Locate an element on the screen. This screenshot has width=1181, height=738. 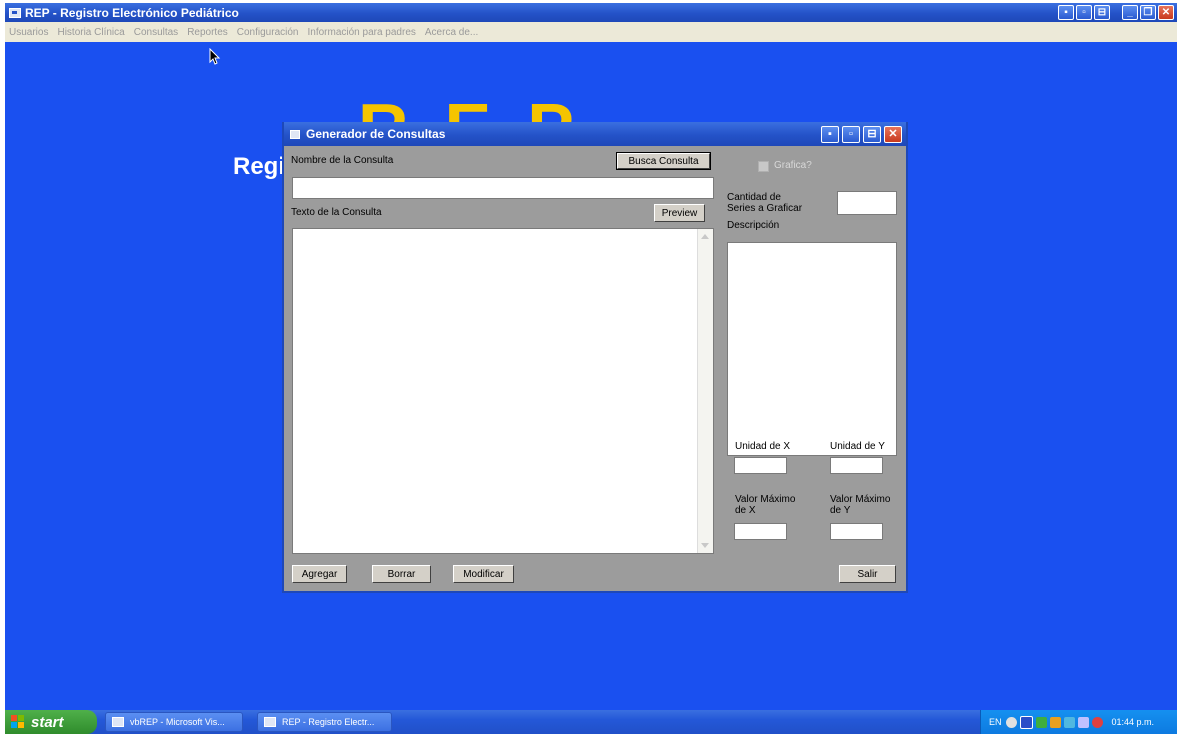
nombre-consulta-input is located at coordinates (503, 188).